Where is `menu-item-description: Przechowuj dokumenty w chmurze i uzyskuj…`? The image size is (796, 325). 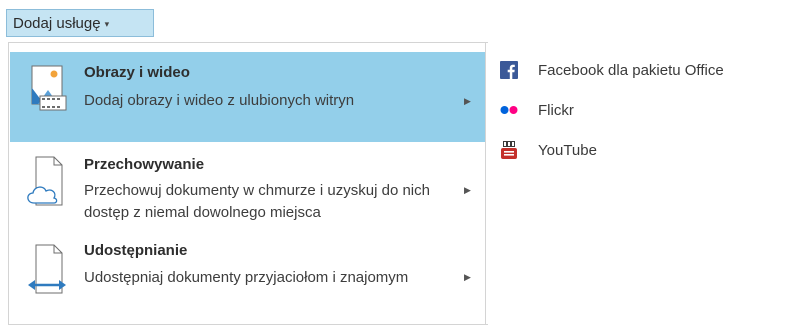
menu-item-description: Przechowuj dokumenty w chmurze i uzyskuj… is located at coordinates (257, 201).